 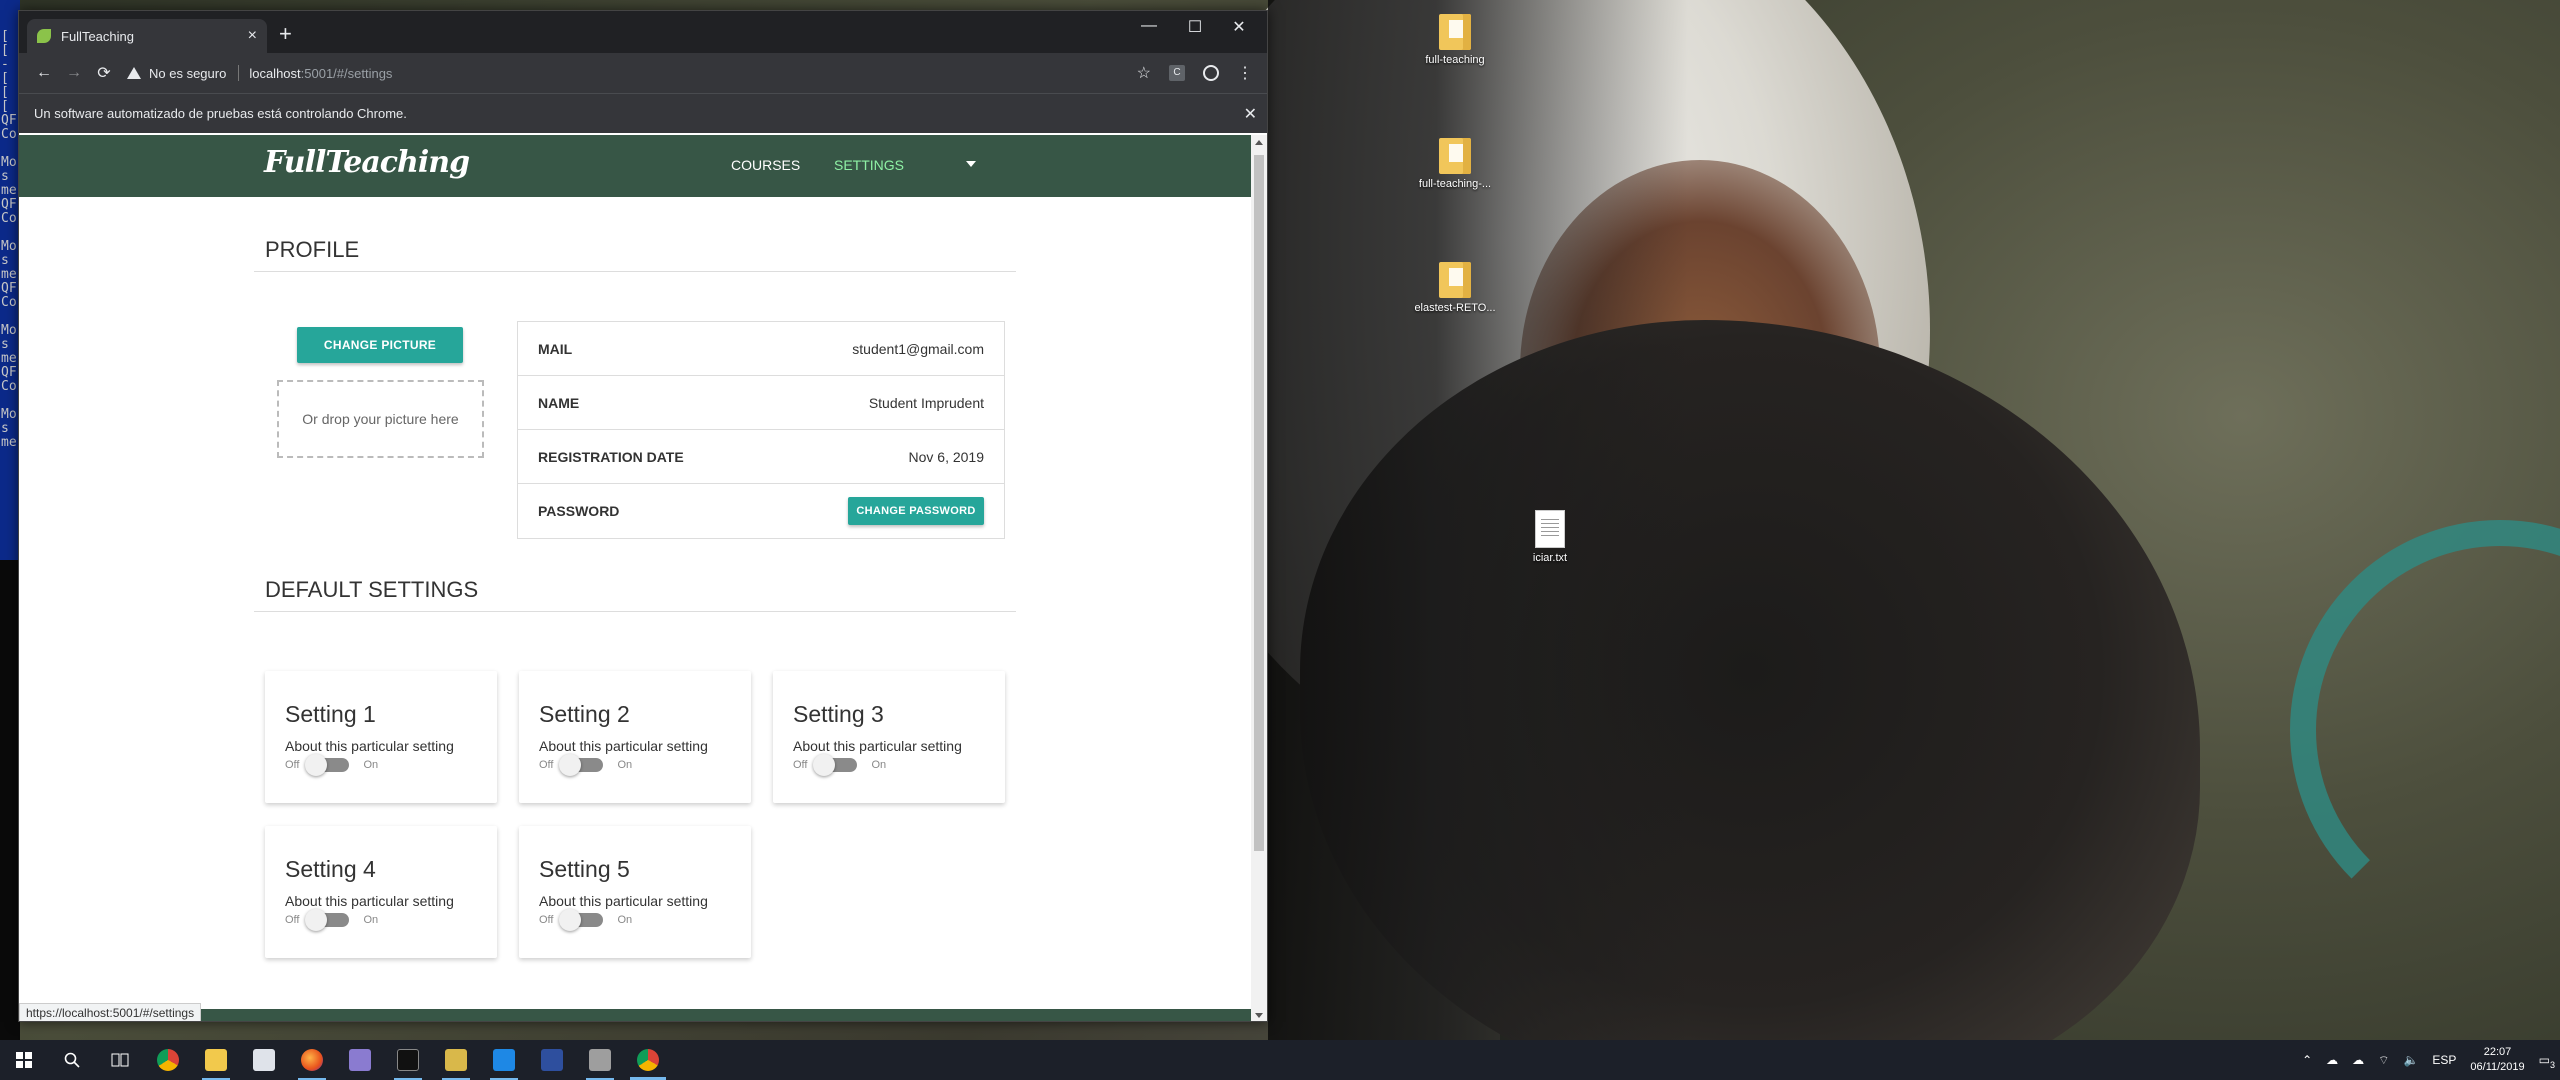 What do you see at coordinates (1259, 1015) in the screenshot?
I see `scroll-down-arrow-icon` at bounding box center [1259, 1015].